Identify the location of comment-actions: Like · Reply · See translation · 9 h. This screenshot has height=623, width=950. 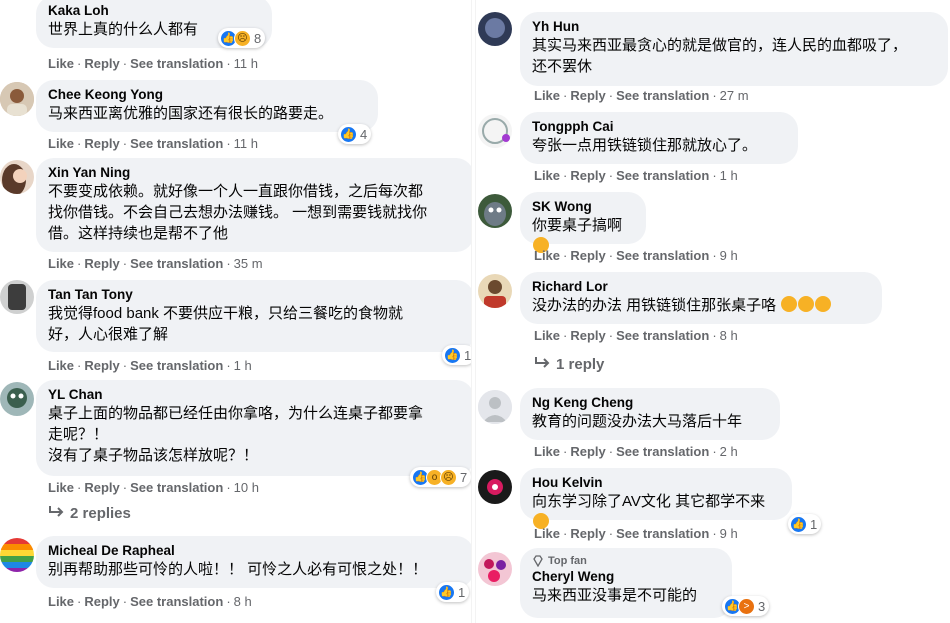
(636, 255).